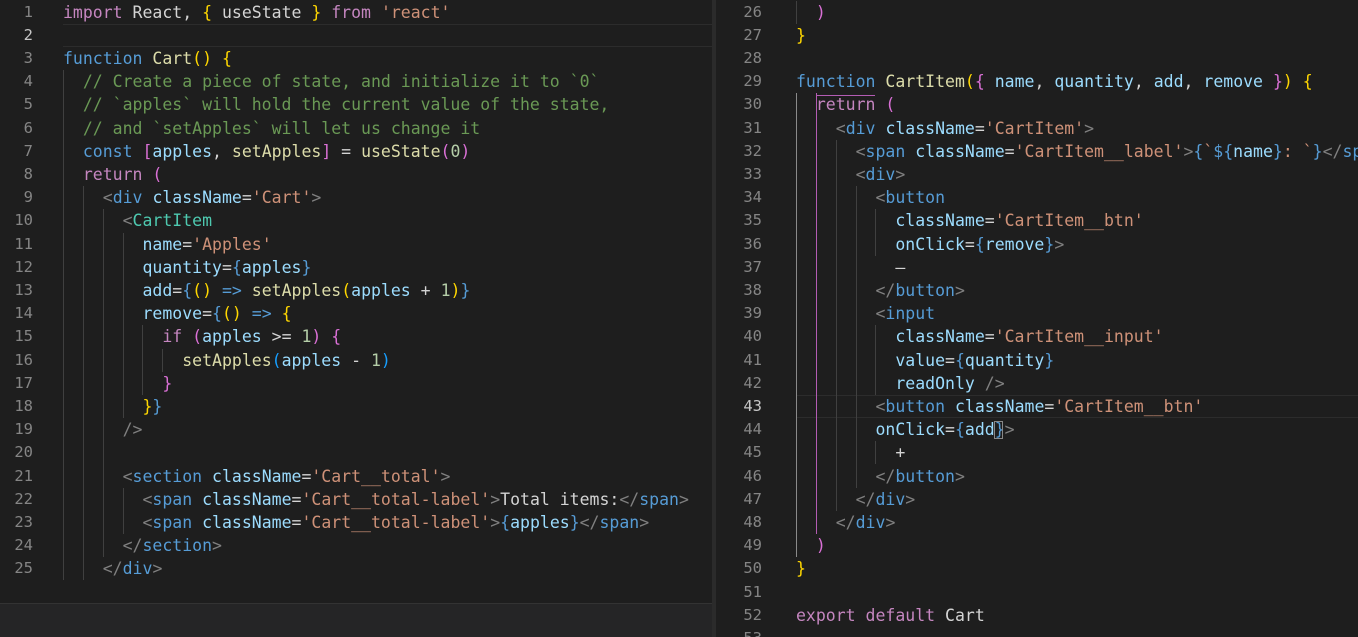 The width and height of the screenshot is (1358, 637). I want to click on line-number: 17, so click(23, 382).